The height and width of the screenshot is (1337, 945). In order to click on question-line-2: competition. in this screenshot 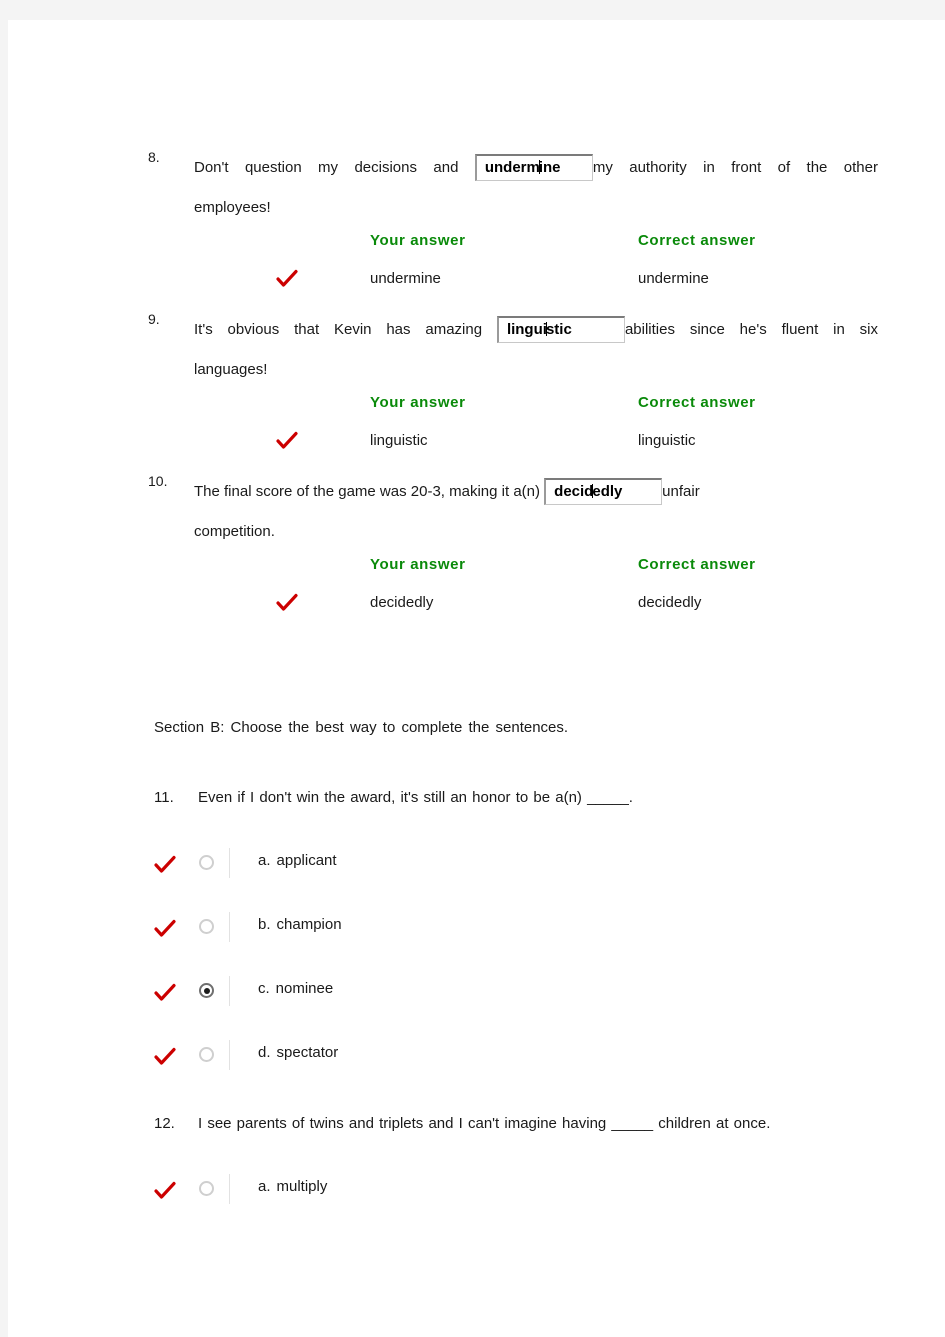, I will do `click(234, 531)`.